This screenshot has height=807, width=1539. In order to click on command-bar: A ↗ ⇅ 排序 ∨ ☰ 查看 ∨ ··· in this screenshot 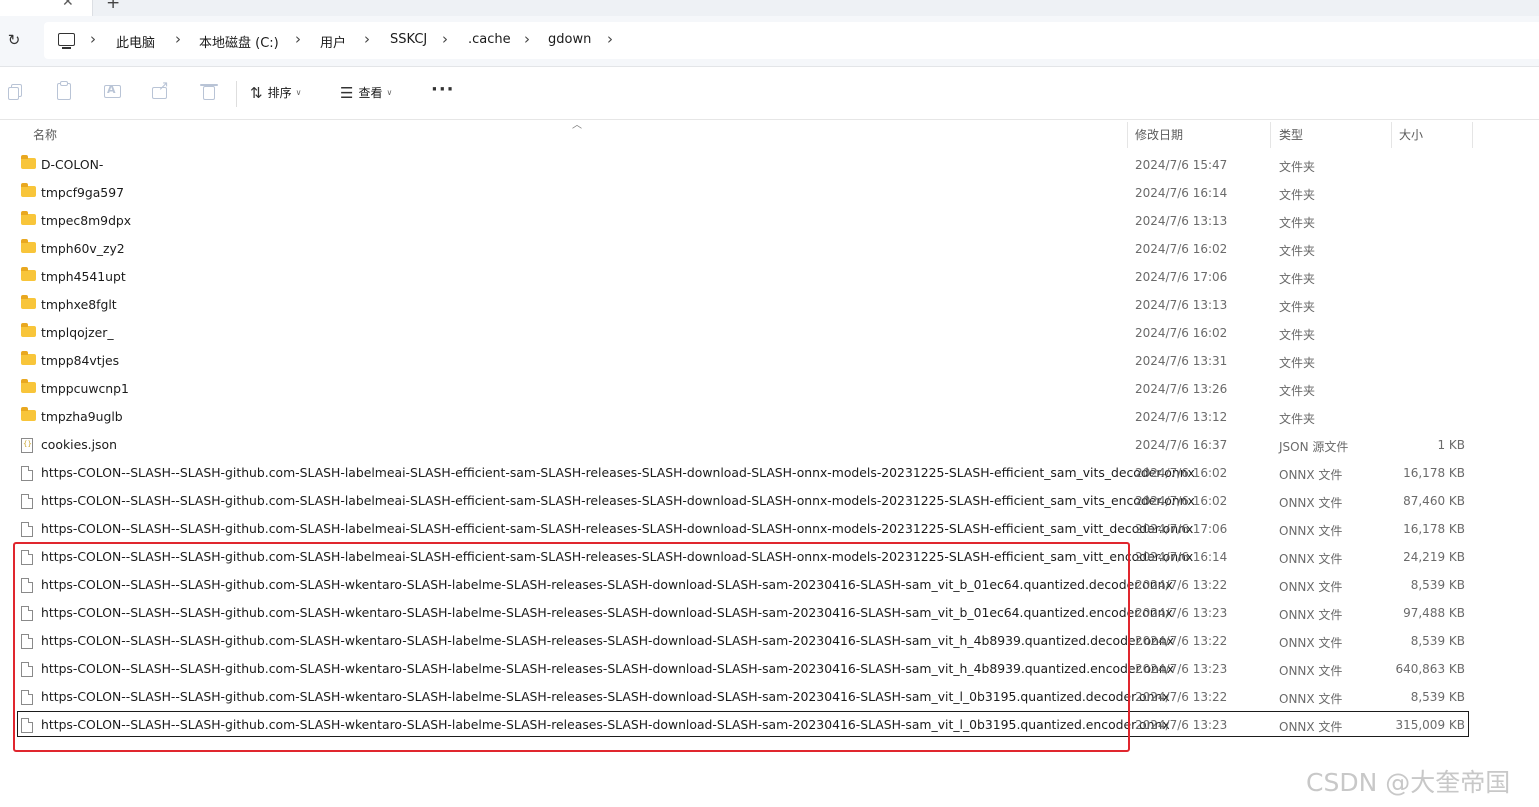, I will do `click(769, 93)`.